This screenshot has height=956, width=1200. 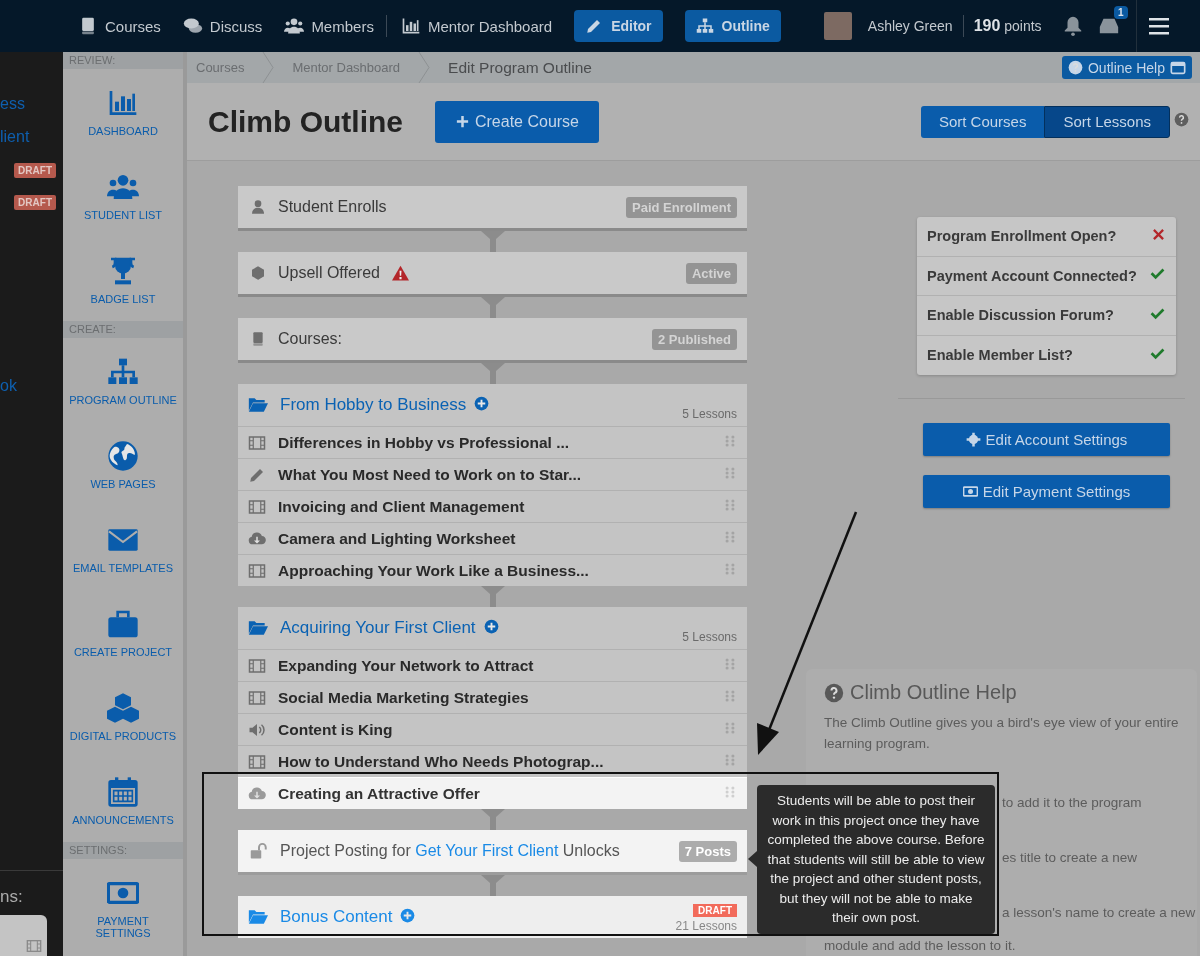 What do you see at coordinates (517, 121) in the screenshot?
I see `create-course-button: Create Course` at bounding box center [517, 121].